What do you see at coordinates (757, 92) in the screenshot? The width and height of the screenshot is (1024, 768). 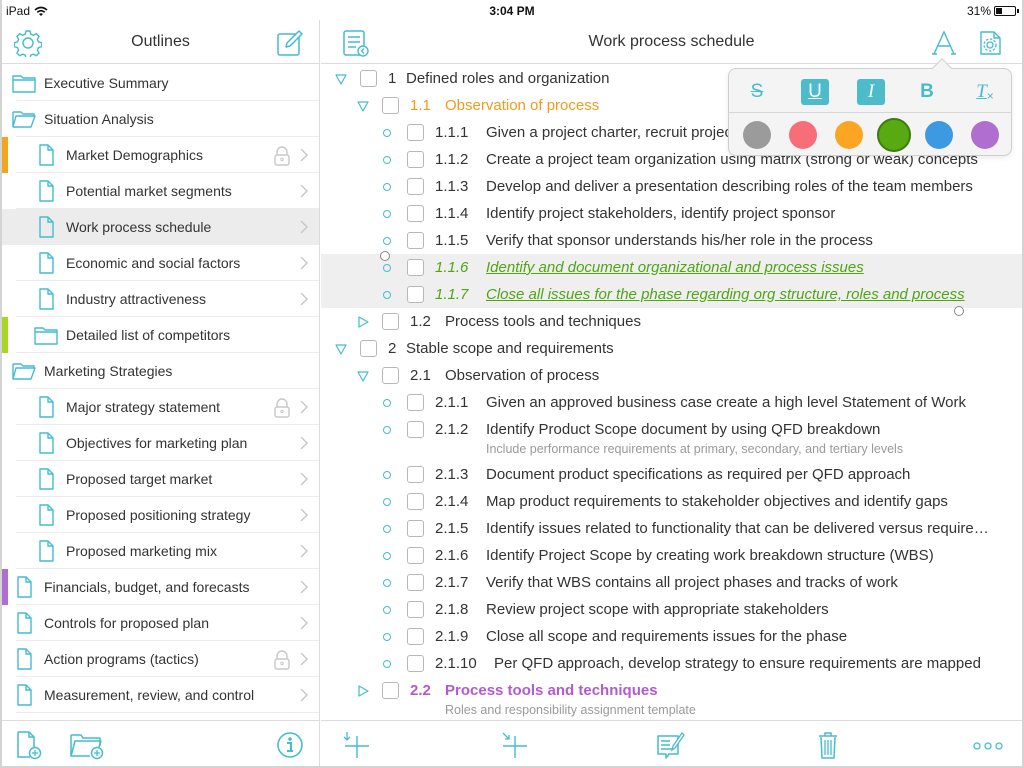 I see `strikethrough-button: S` at bounding box center [757, 92].